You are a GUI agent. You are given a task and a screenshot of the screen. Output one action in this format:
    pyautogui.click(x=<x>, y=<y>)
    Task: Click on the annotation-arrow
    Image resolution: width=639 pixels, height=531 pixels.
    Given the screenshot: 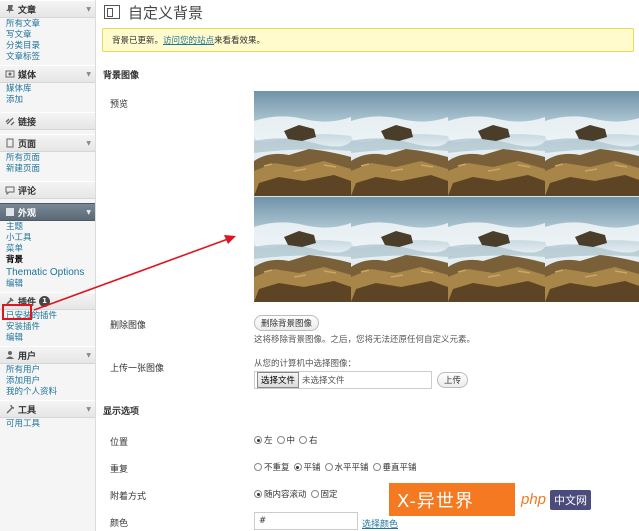 What is the action you would take?
    pyautogui.click(x=134, y=273)
    